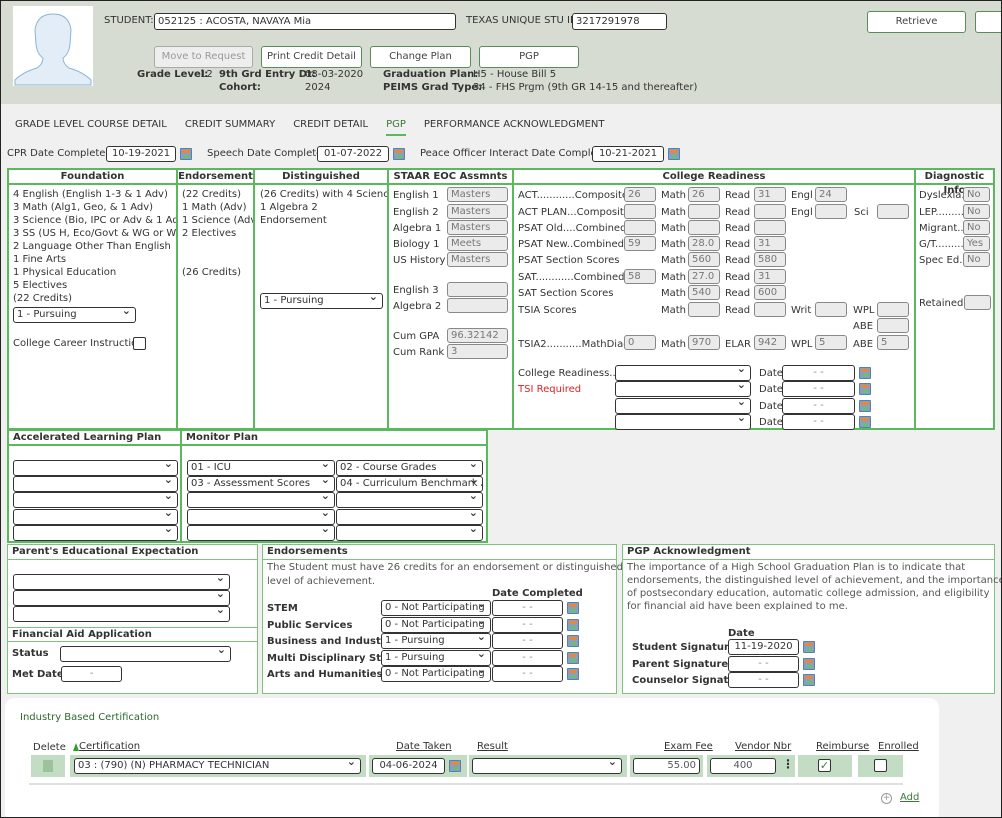 This screenshot has width=1002, height=818. What do you see at coordinates (109, 746) in the screenshot?
I see `col-certification: Certification` at bounding box center [109, 746].